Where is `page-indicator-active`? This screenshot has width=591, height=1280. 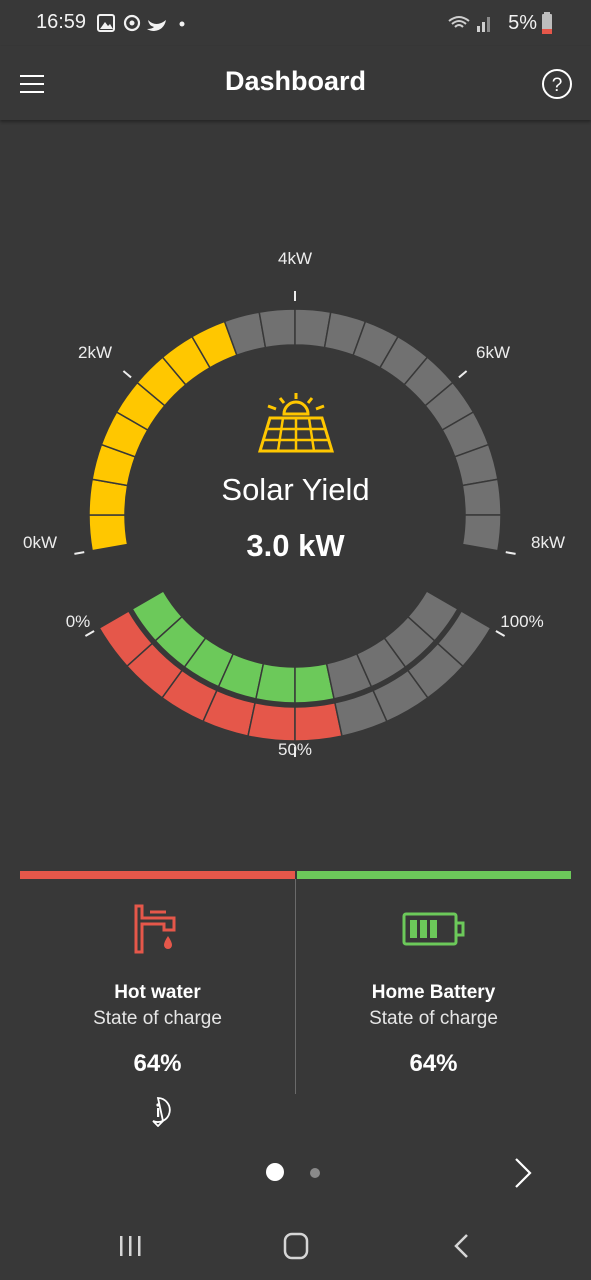 page-indicator-active is located at coordinates (275, 1172).